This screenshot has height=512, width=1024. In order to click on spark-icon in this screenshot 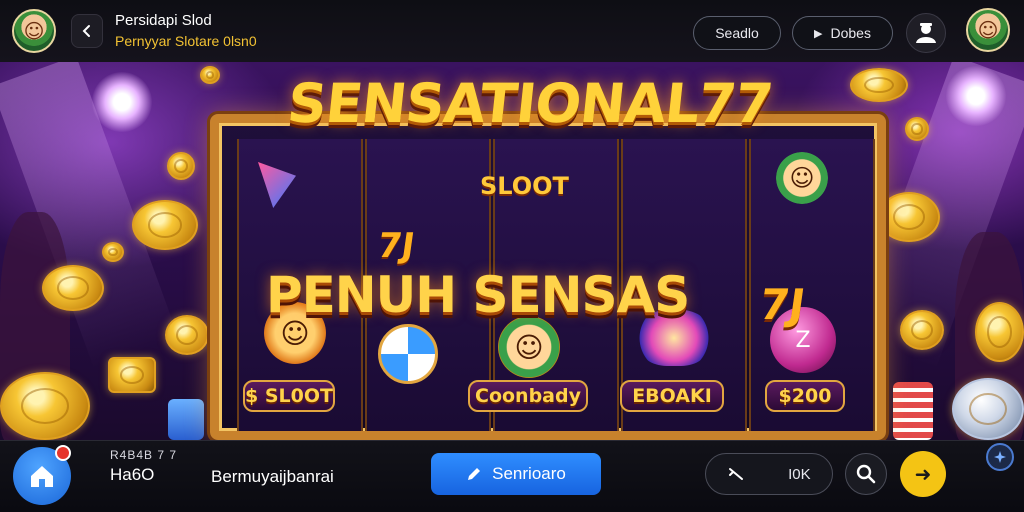, I will do `click(1000, 457)`.